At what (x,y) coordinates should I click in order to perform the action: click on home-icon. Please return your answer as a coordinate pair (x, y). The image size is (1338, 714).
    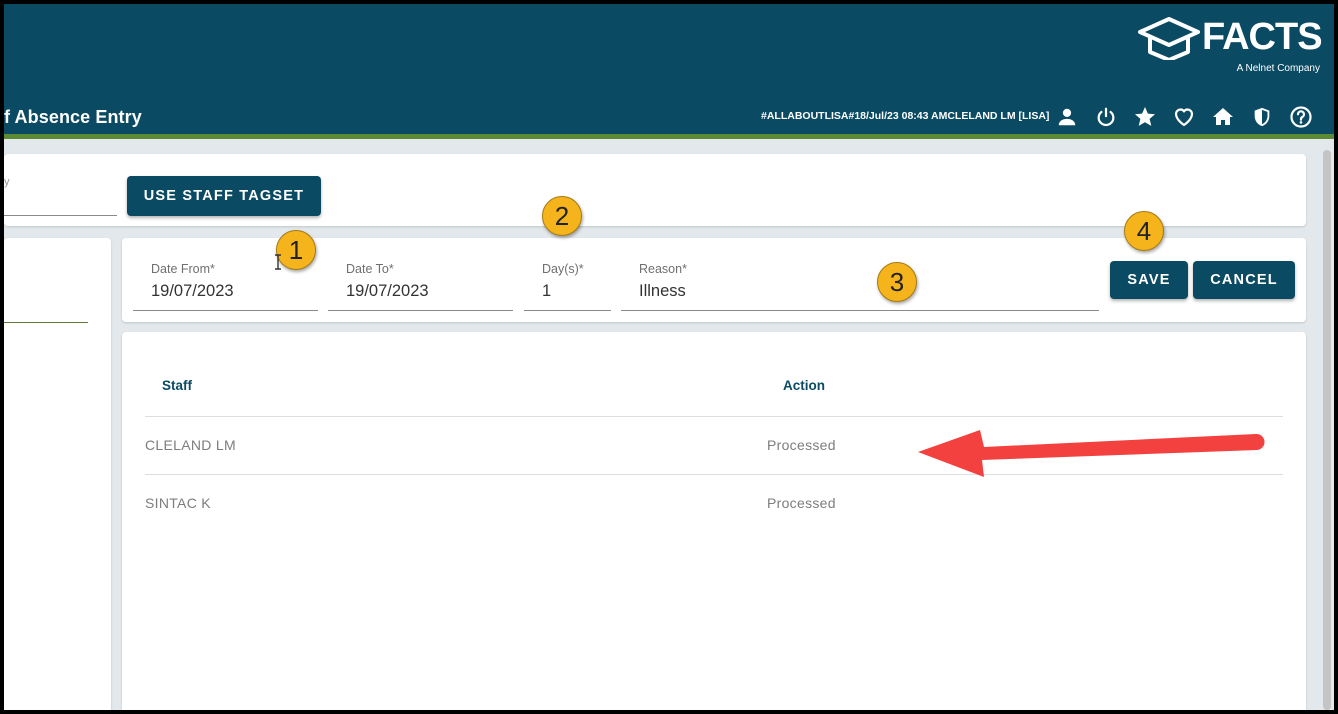
    Looking at the image, I should click on (1223, 117).